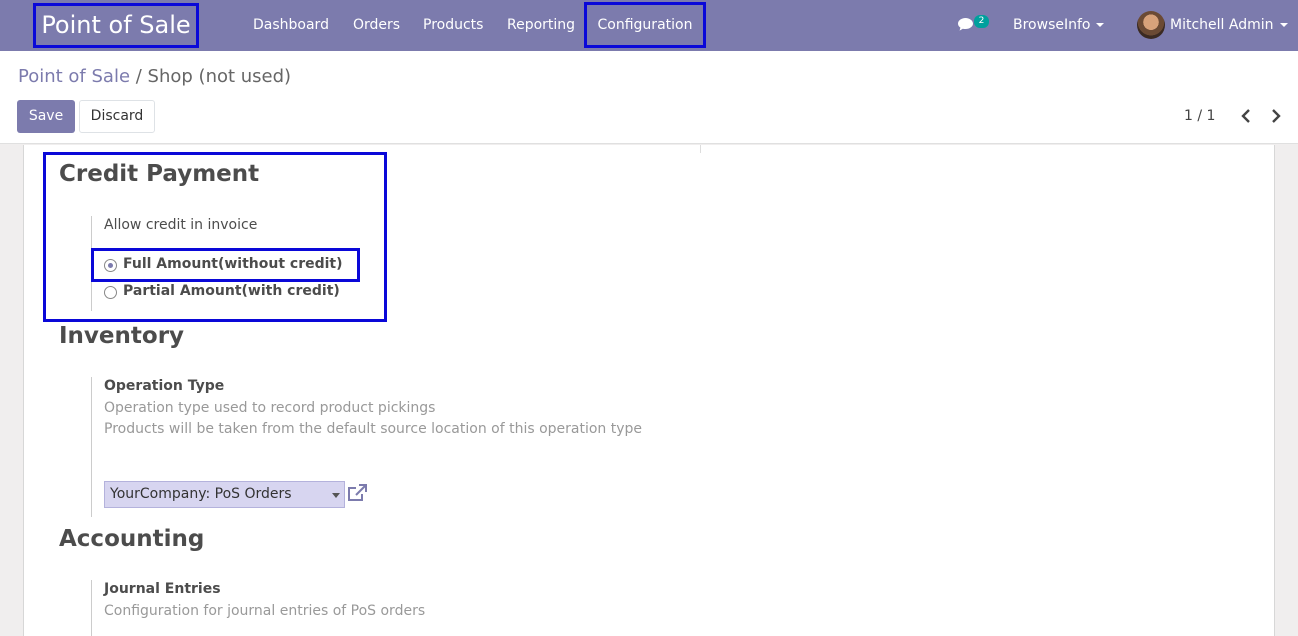 Image resolution: width=1298 pixels, height=636 pixels. I want to click on chevron-left-icon, so click(1246, 116).